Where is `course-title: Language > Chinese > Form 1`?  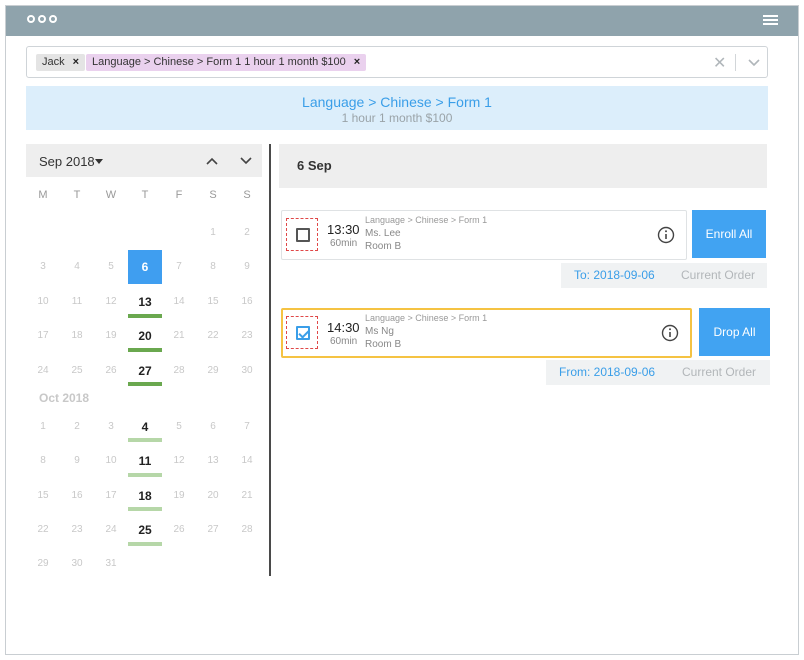 course-title: Language > Chinese > Form 1 is located at coordinates (397, 102).